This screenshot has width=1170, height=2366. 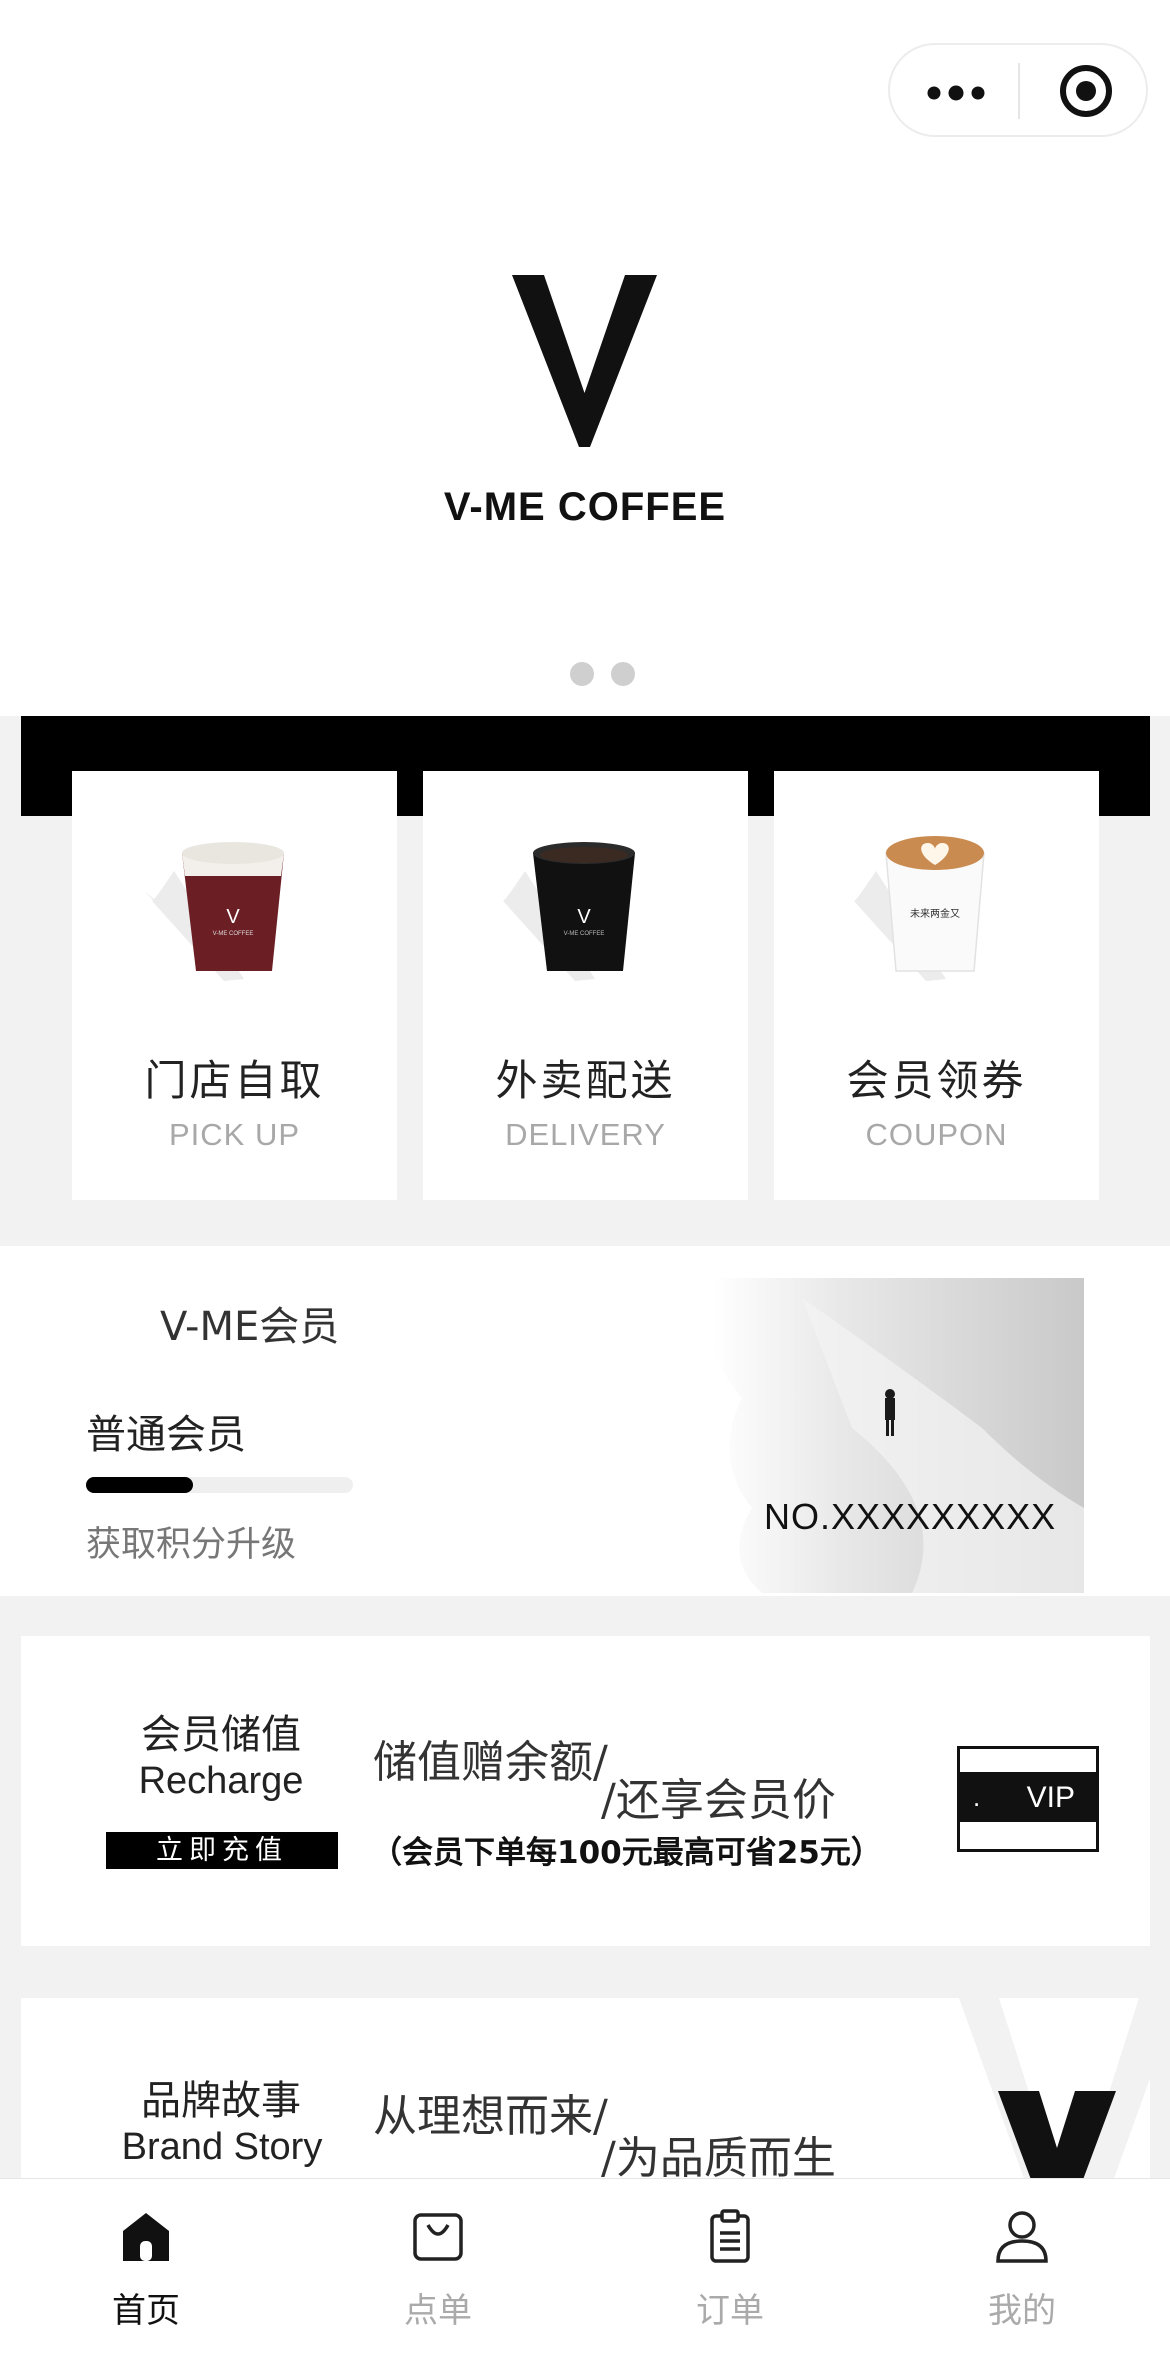 What do you see at coordinates (1022, 2237) in the screenshot?
I see `user-icon` at bounding box center [1022, 2237].